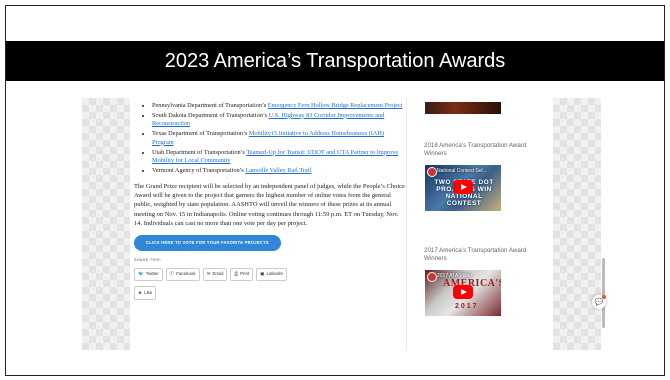 The image size is (670, 380). What do you see at coordinates (140, 292) in the screenshot?
I see `star-icon: ★` at bounding box center [140, 292].